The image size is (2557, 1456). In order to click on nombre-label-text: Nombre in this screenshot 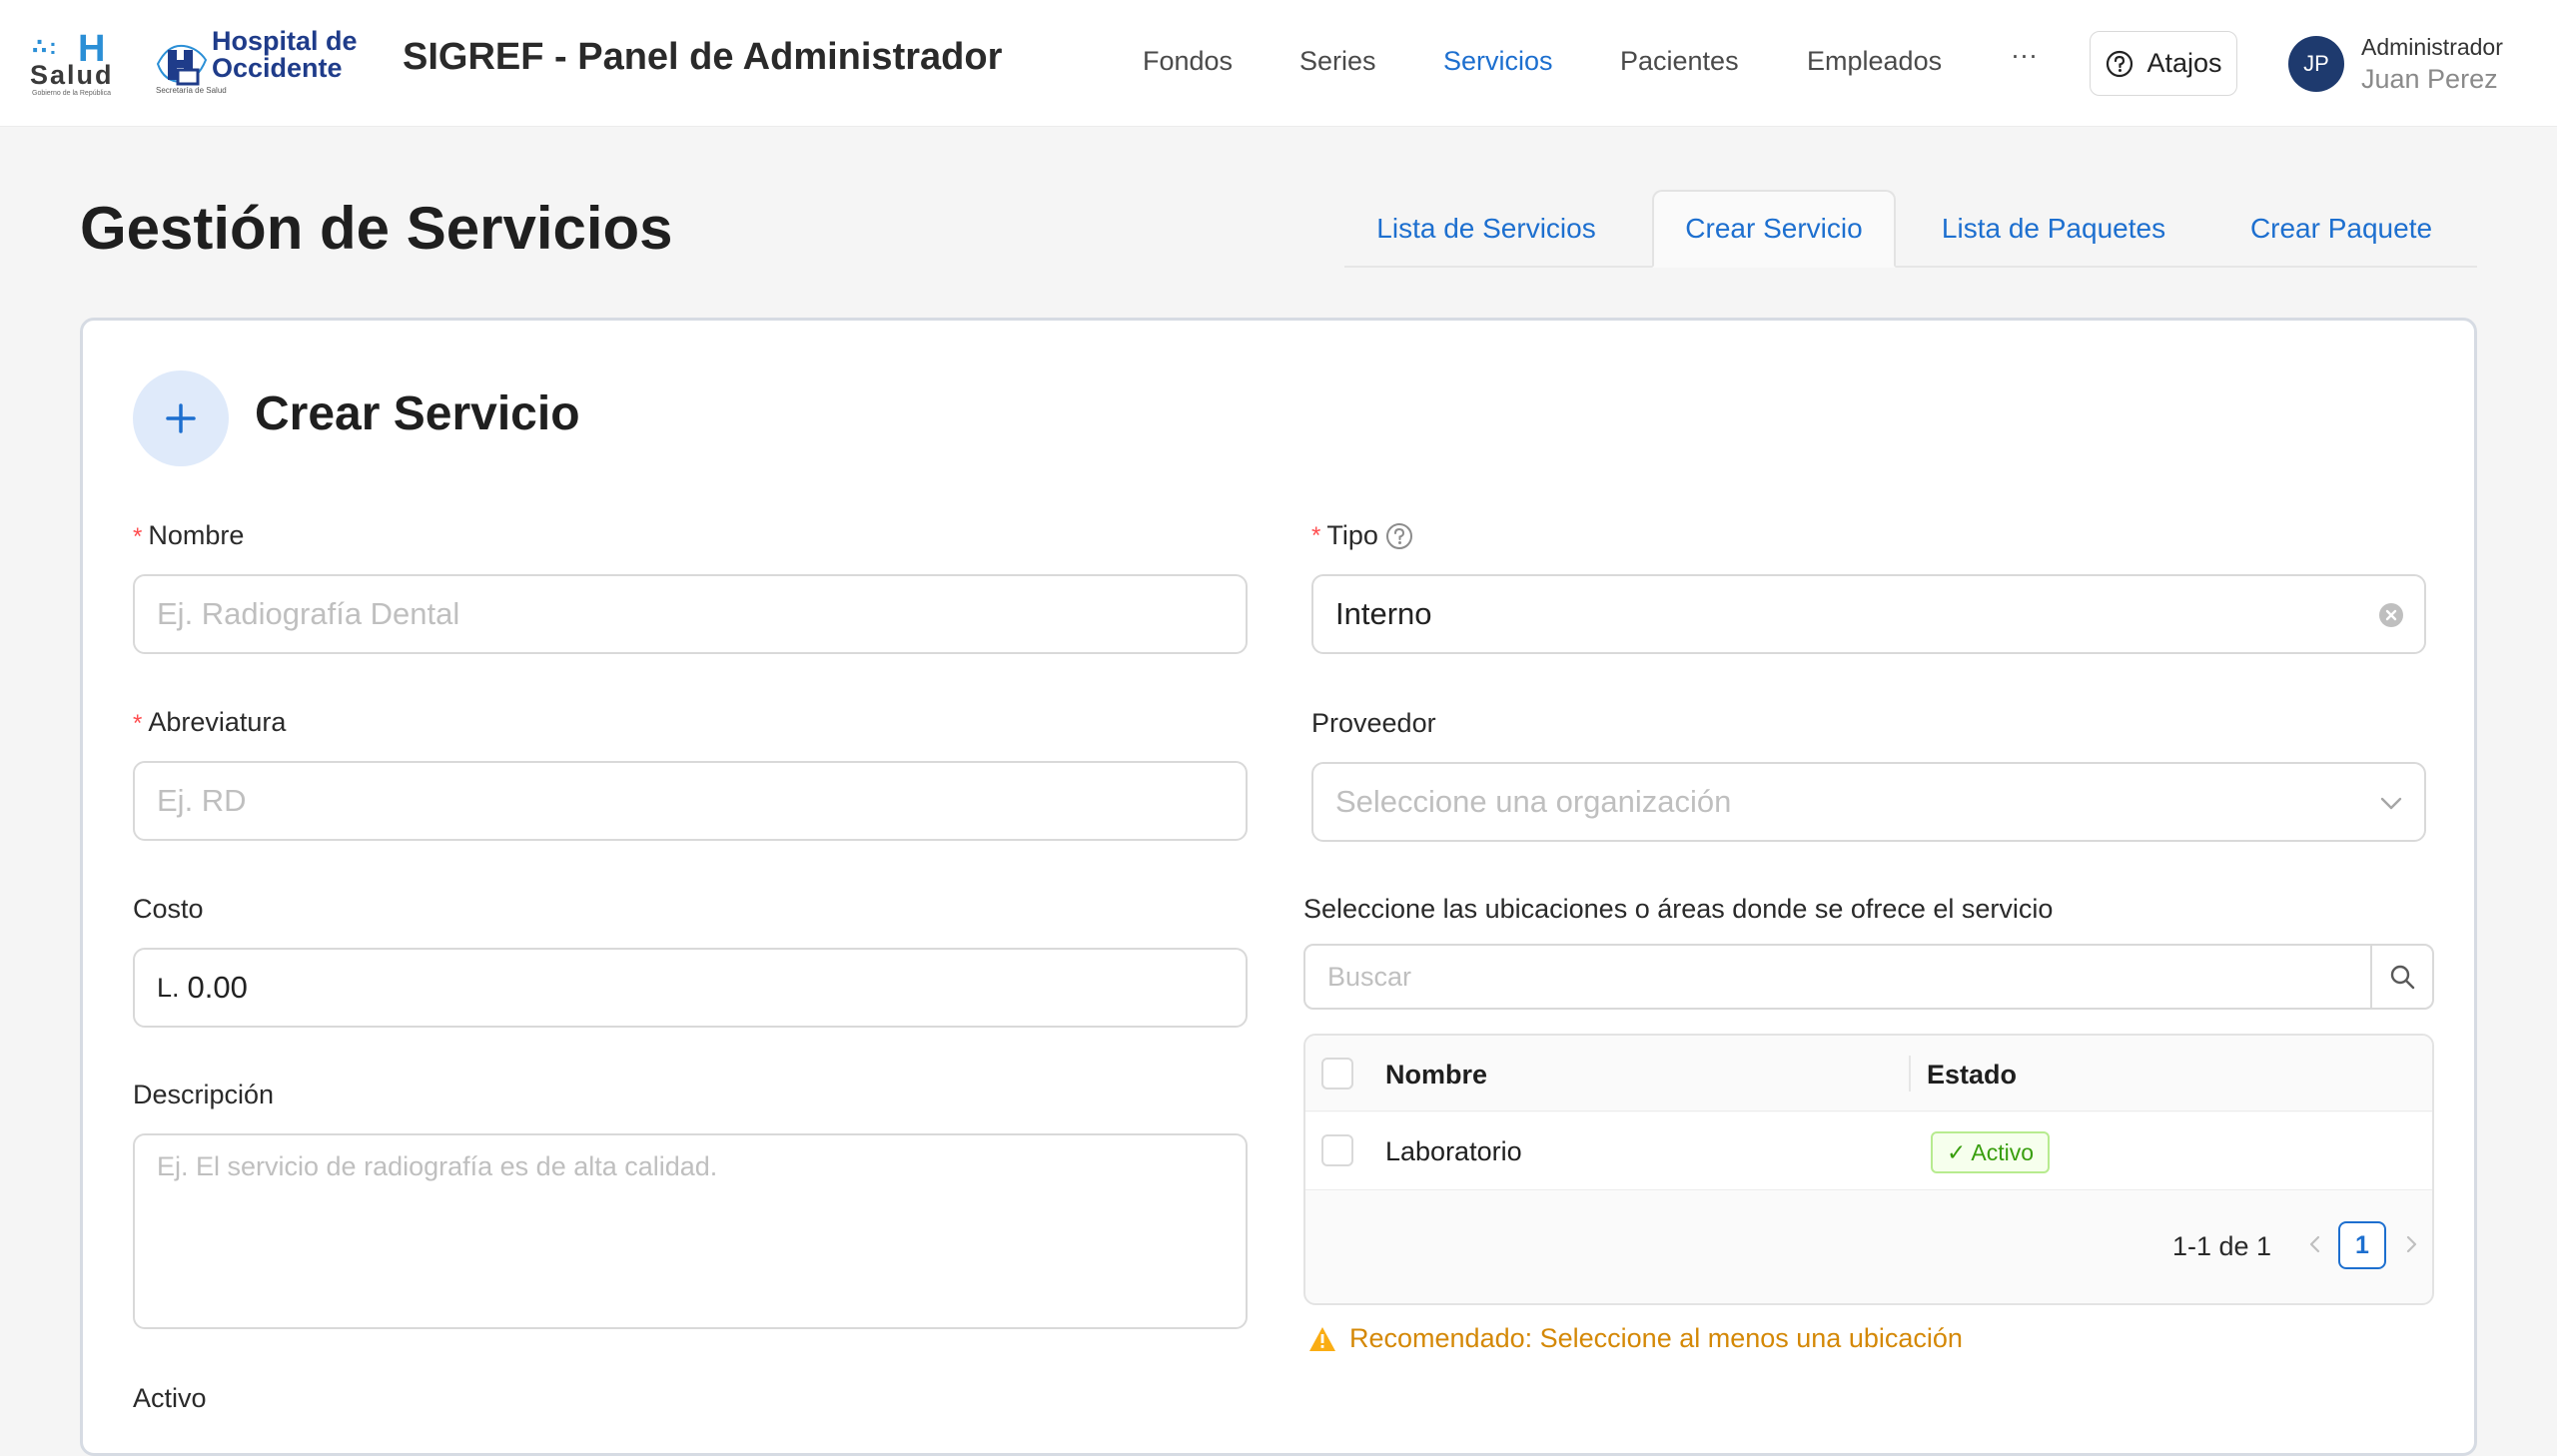, I will do `click(196, 535)`.